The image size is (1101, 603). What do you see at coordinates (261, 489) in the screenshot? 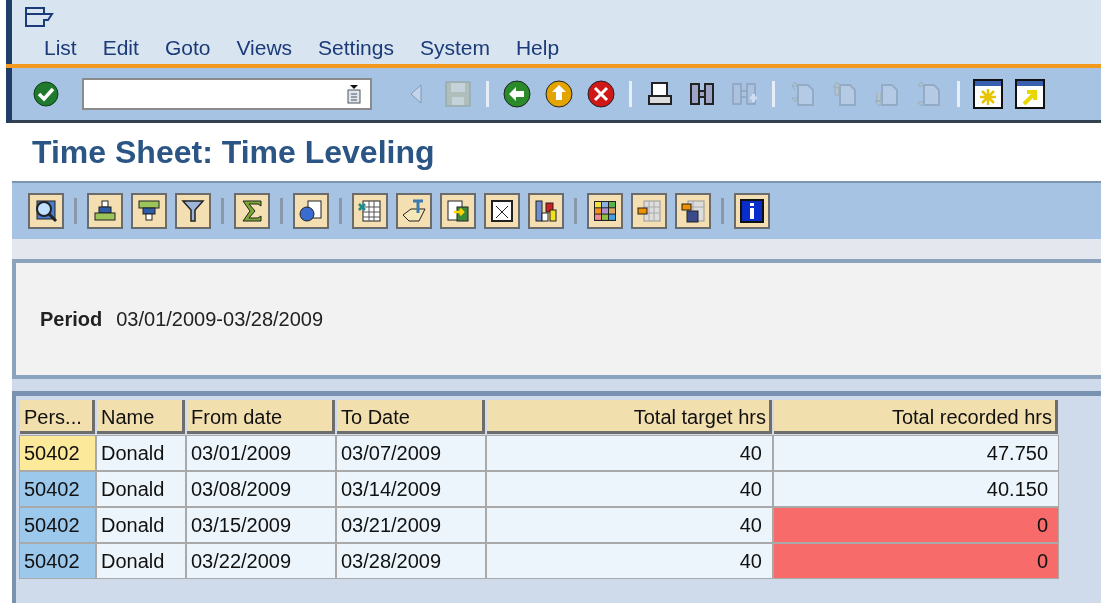
I see `table-cell: 03/08/2009` at bounding box center [261, 489].